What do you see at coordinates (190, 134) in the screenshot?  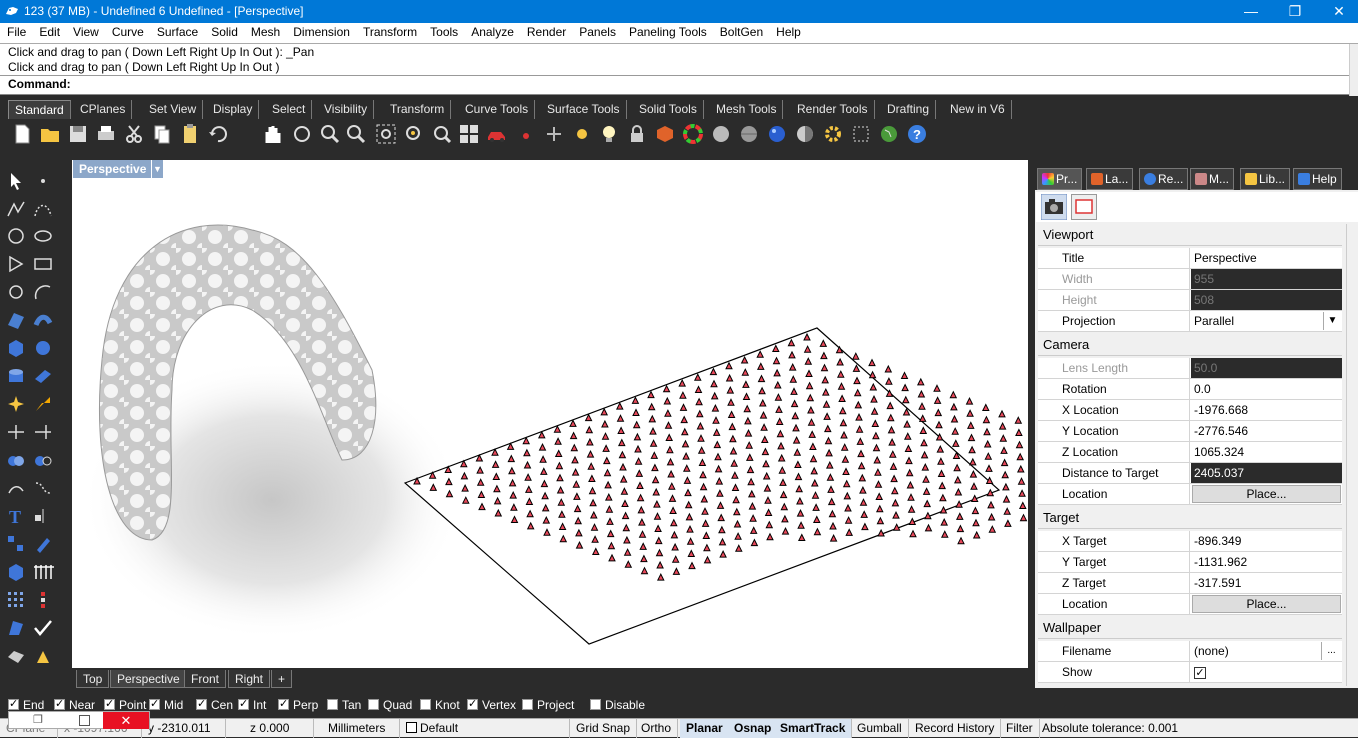 I see `paste-icon` at bounding box center [190, 134].